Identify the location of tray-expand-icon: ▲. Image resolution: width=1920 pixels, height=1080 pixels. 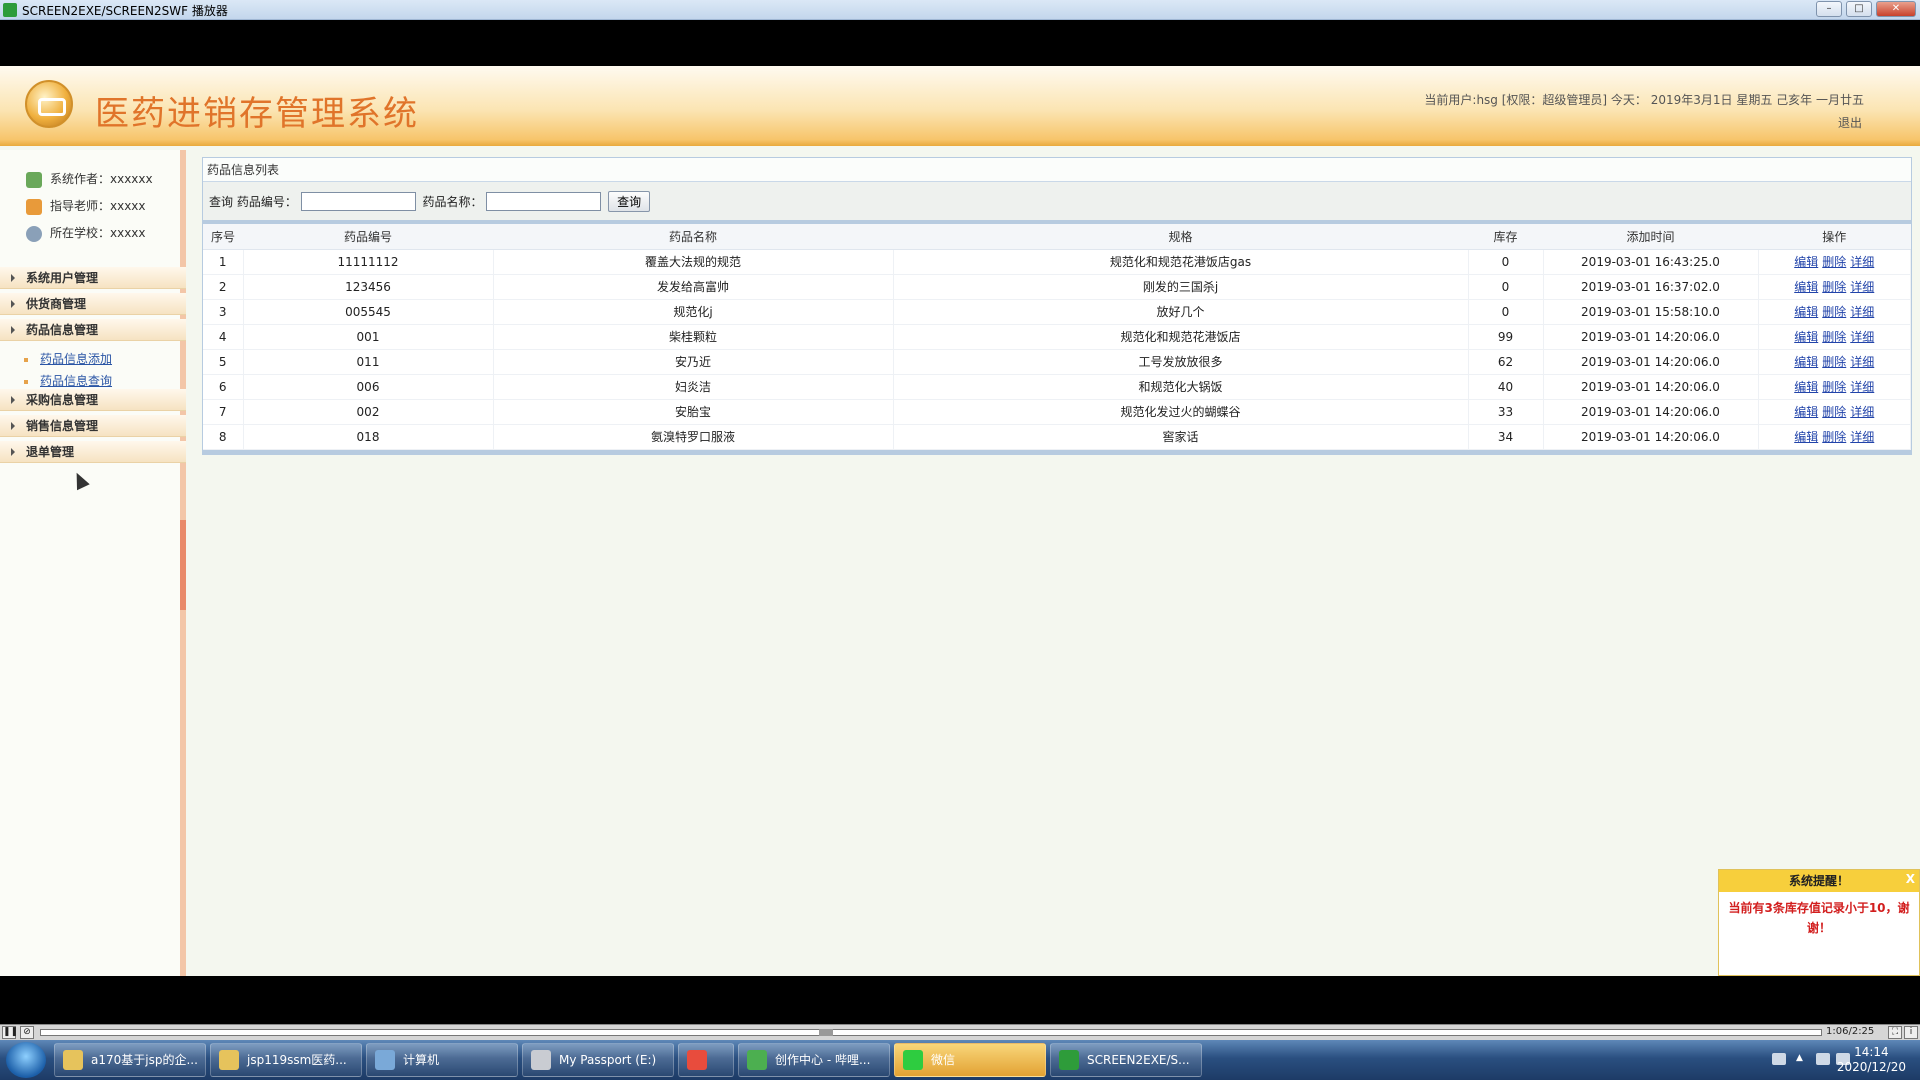
(1803, 1059).